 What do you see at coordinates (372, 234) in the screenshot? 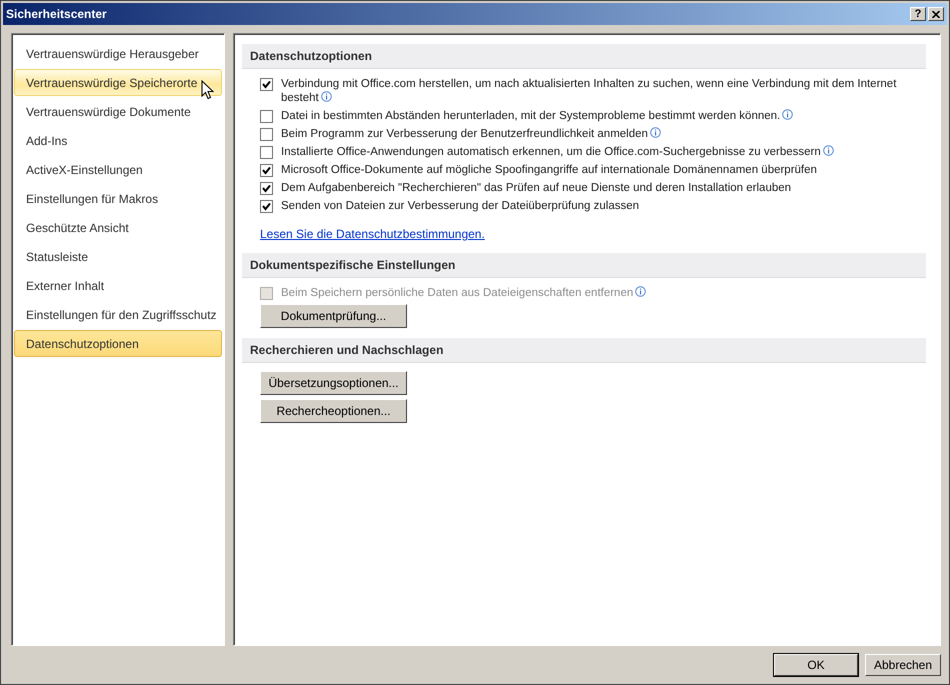
I see `privacy-link: Lesen Sie die Datenschutzbestimmungen.` at bounding box center [372, 234].